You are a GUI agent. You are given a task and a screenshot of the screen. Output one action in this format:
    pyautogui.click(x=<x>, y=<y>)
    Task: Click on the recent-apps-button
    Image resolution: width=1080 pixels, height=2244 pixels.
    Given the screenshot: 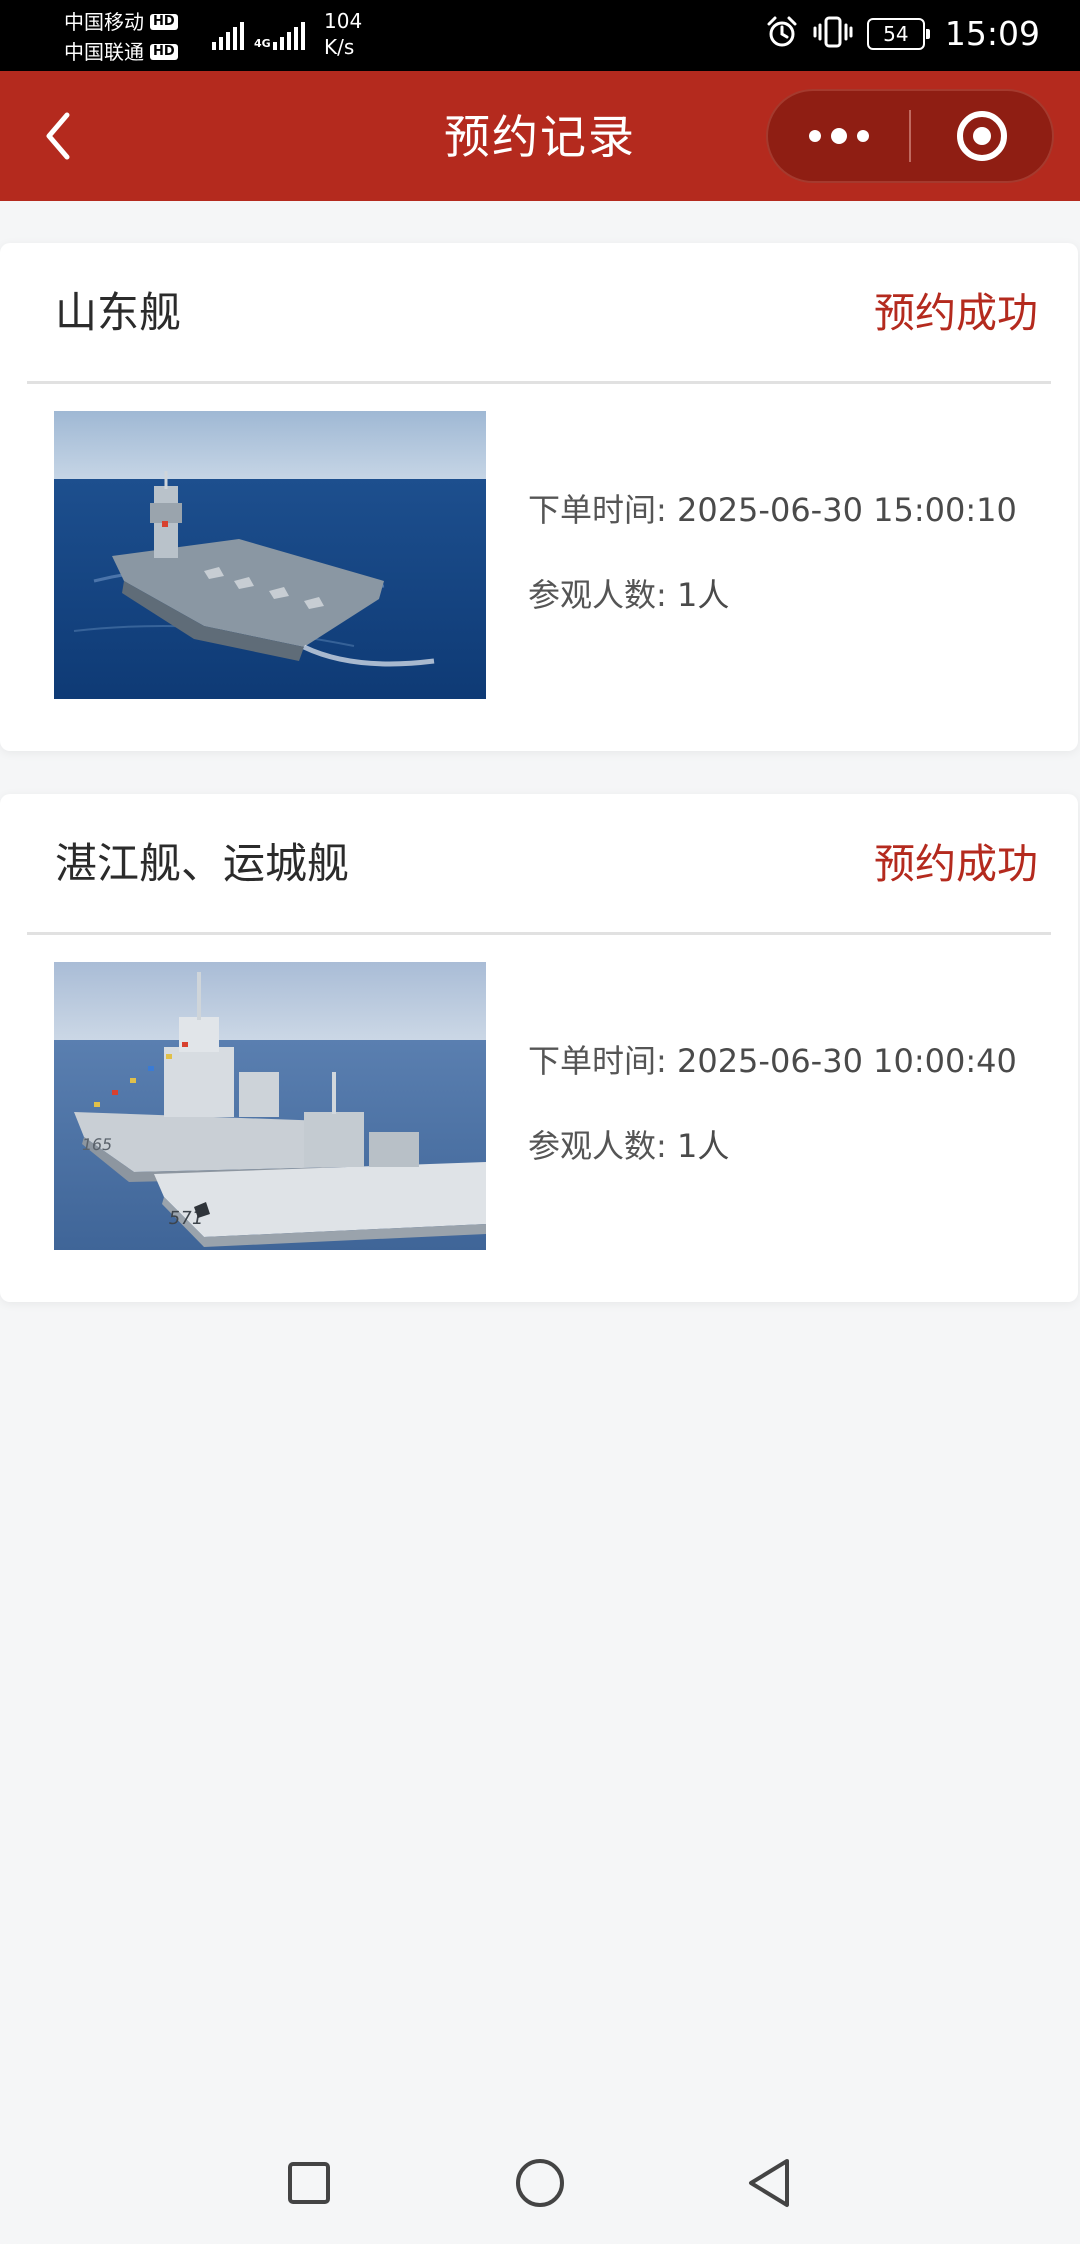 What is the action you would take?
    pyautogui.click(x=309, y=2183)
    